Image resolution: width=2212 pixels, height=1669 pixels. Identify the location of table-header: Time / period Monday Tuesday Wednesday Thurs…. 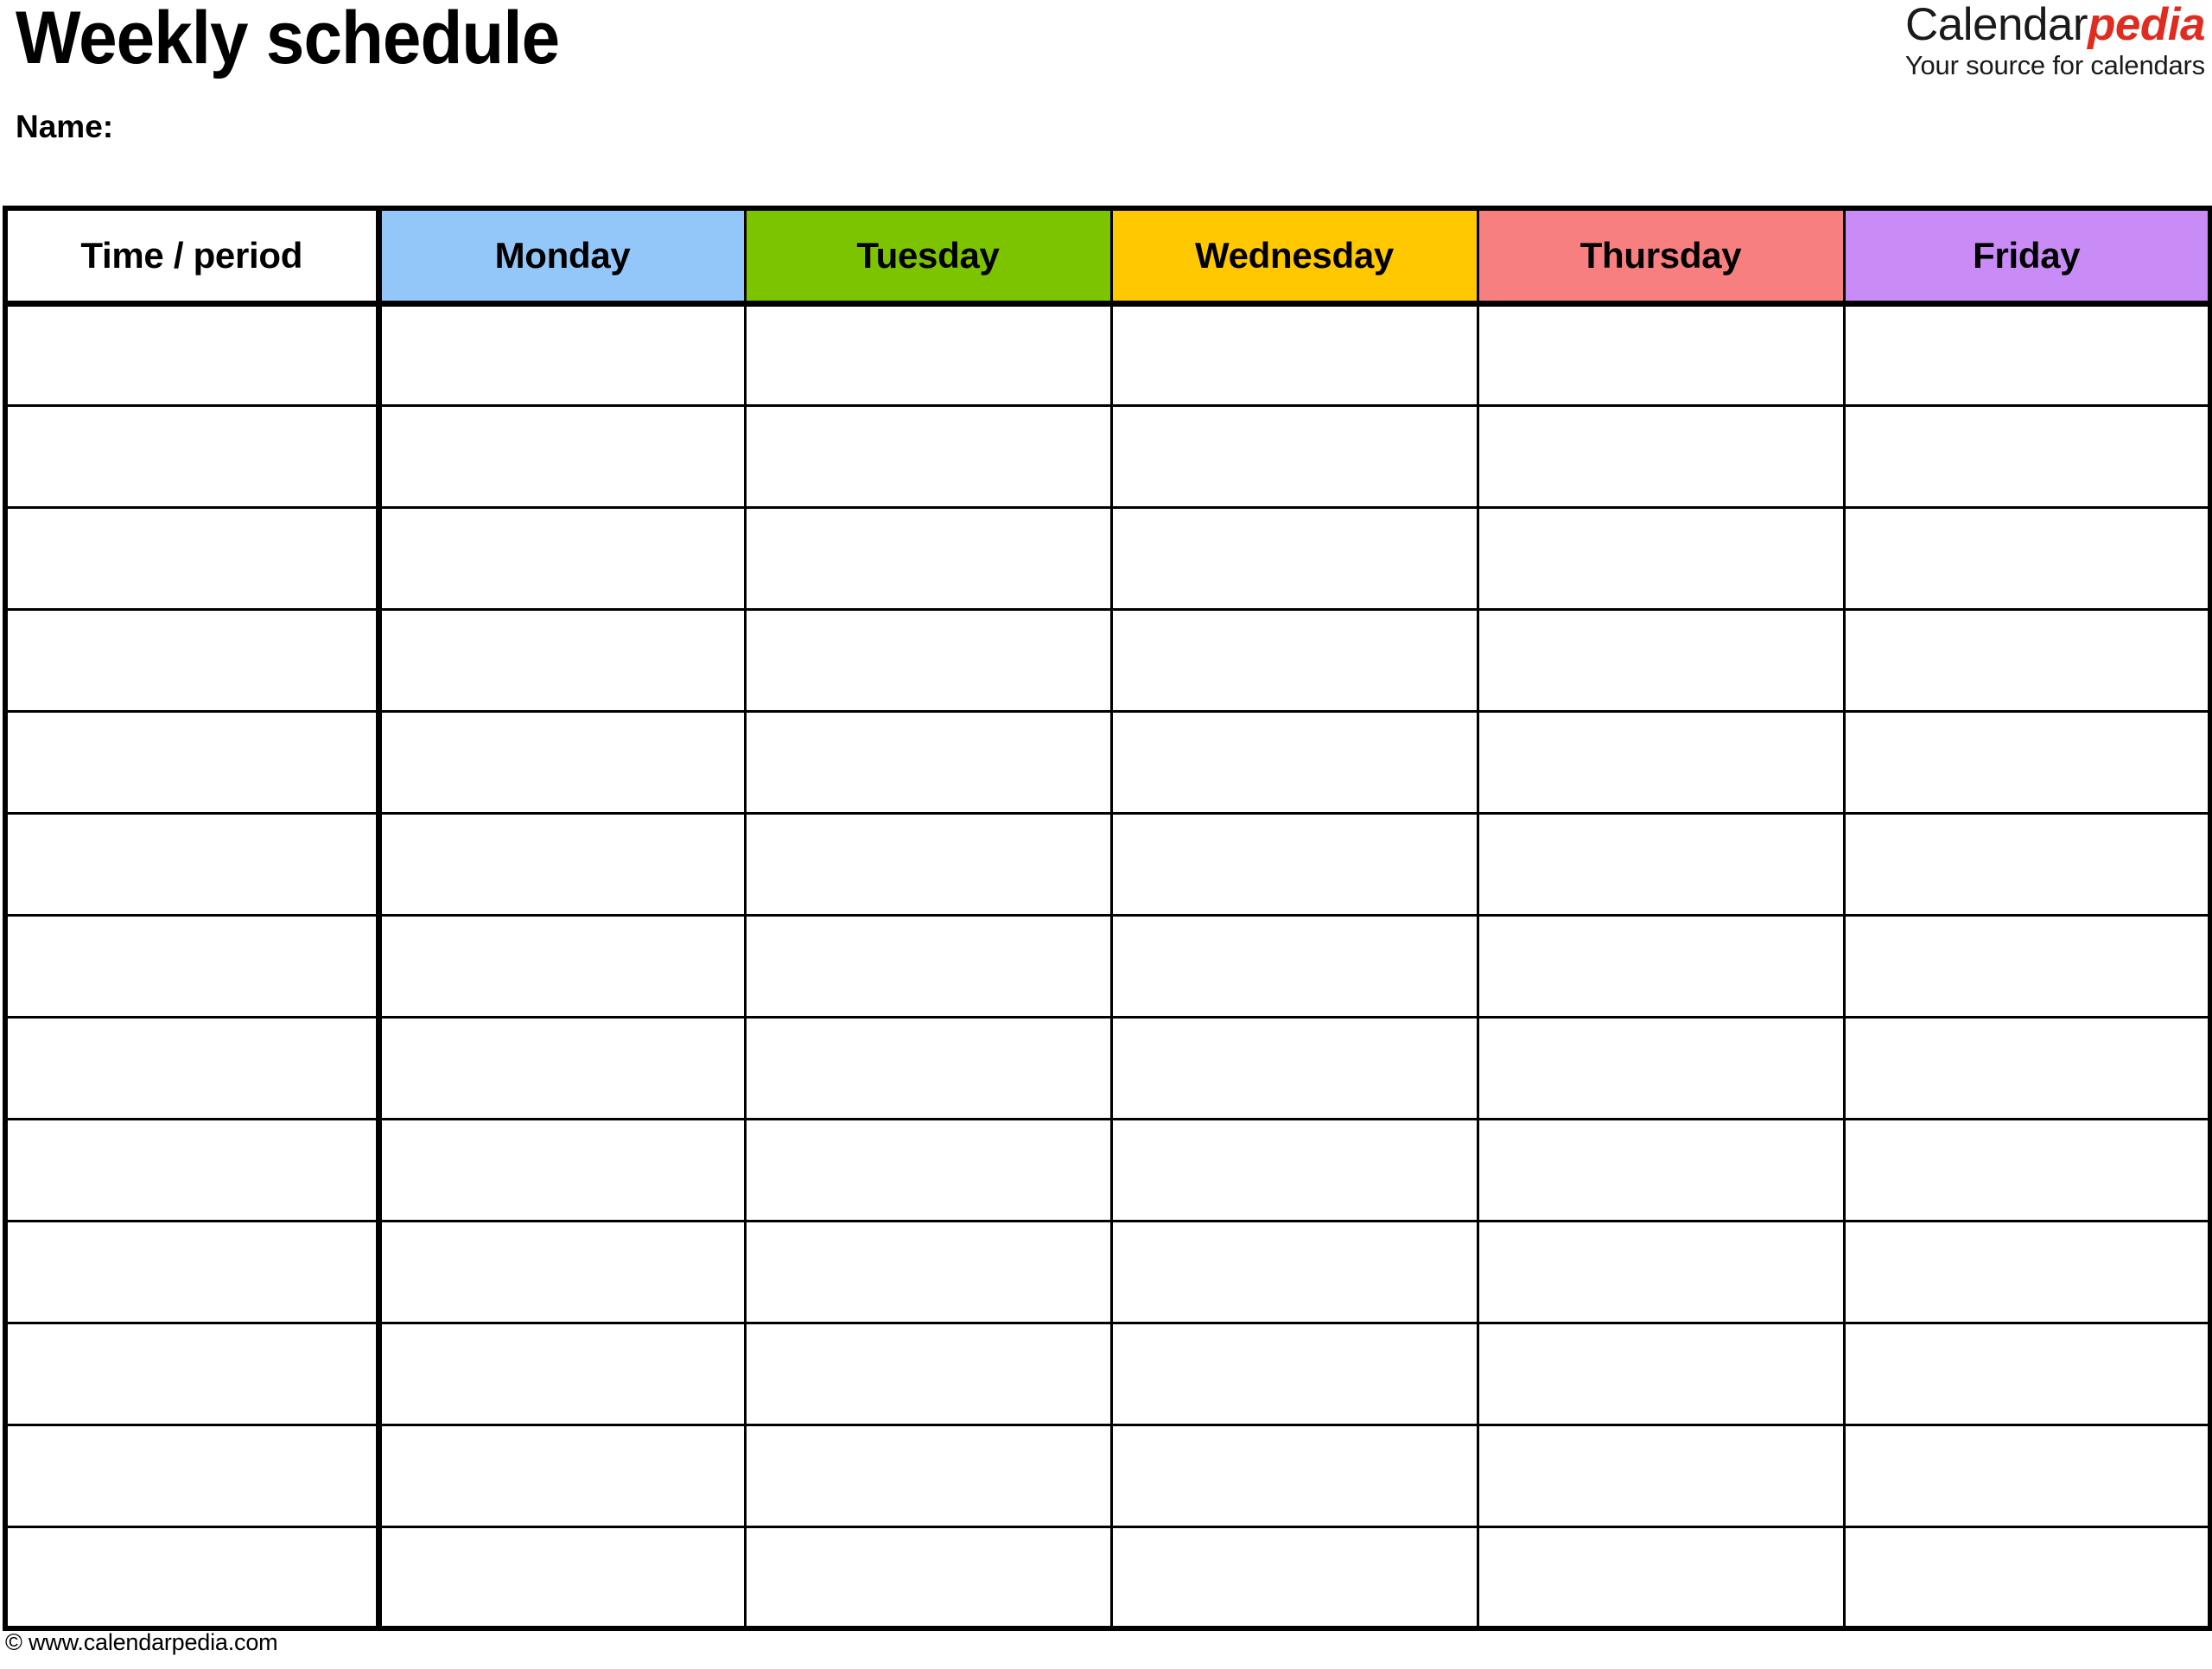
(1107, 257).